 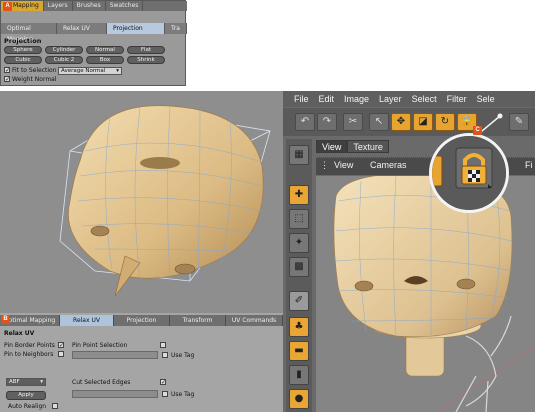 I want to click on pin-point-selection-field, so click(x=115, y=355).